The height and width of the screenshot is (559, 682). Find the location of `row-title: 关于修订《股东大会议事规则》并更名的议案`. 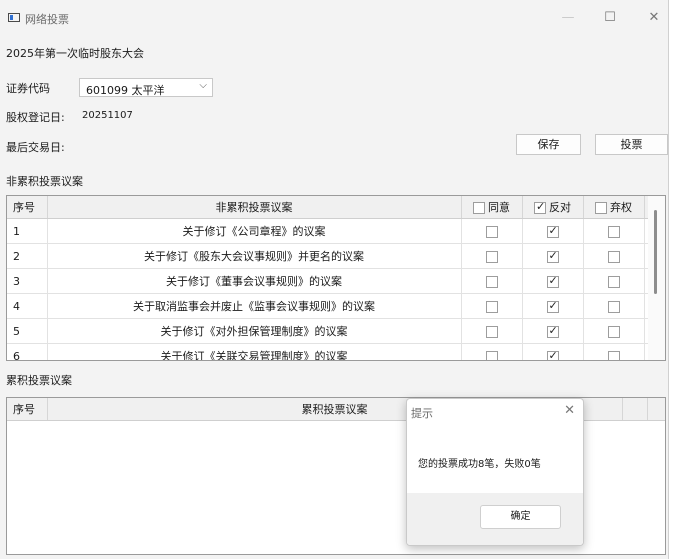

row-title: 关于修订《股东大会议事规则》并更名的议案 is located at coordinates (254, 256).